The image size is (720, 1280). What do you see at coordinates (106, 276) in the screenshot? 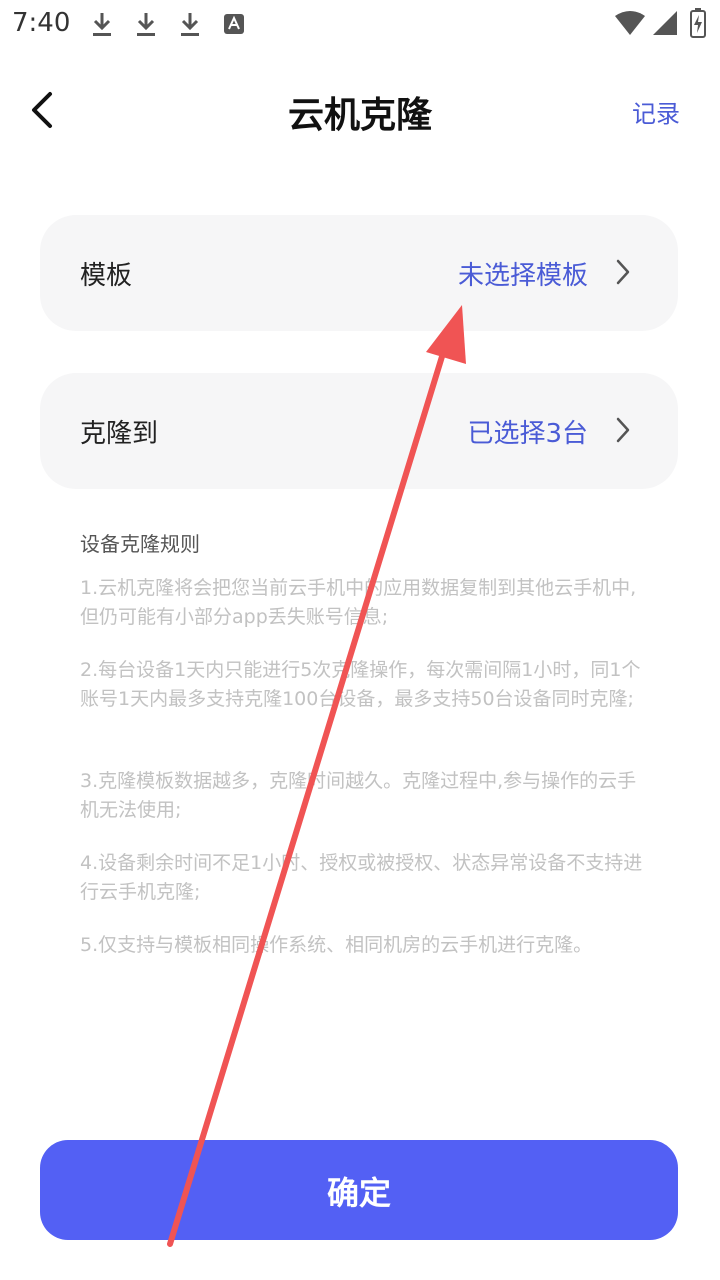
I see `template-label: 模板` at bounding box center [106, 276].